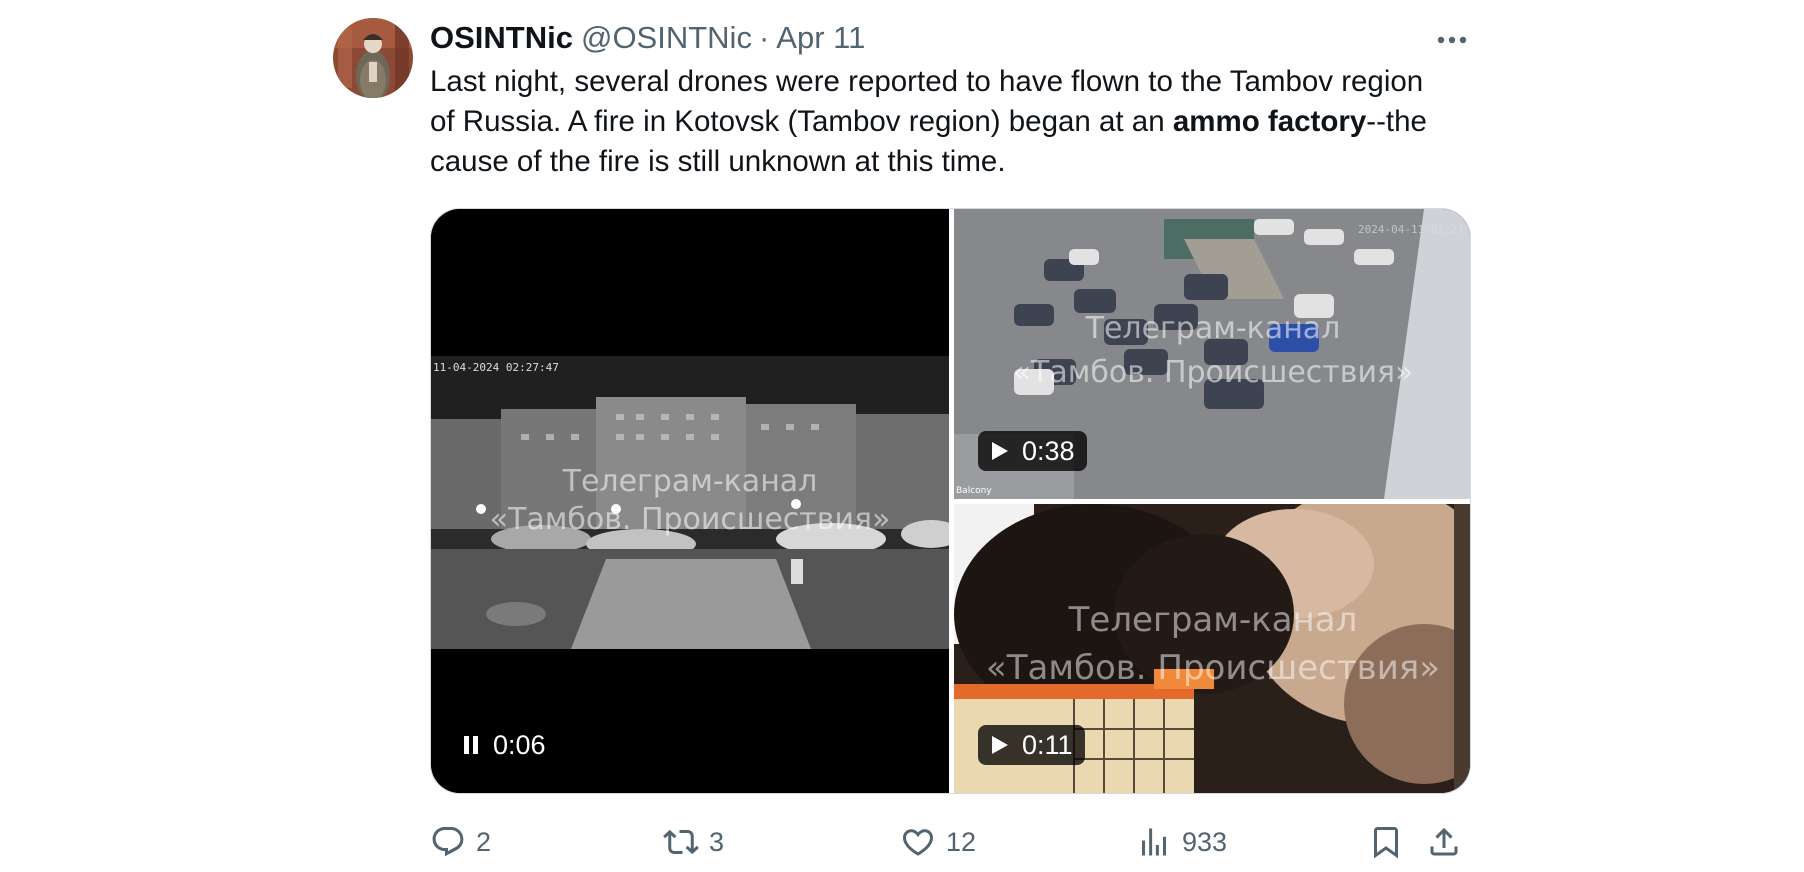  I want to click on avatar-image, so click(373, 58).